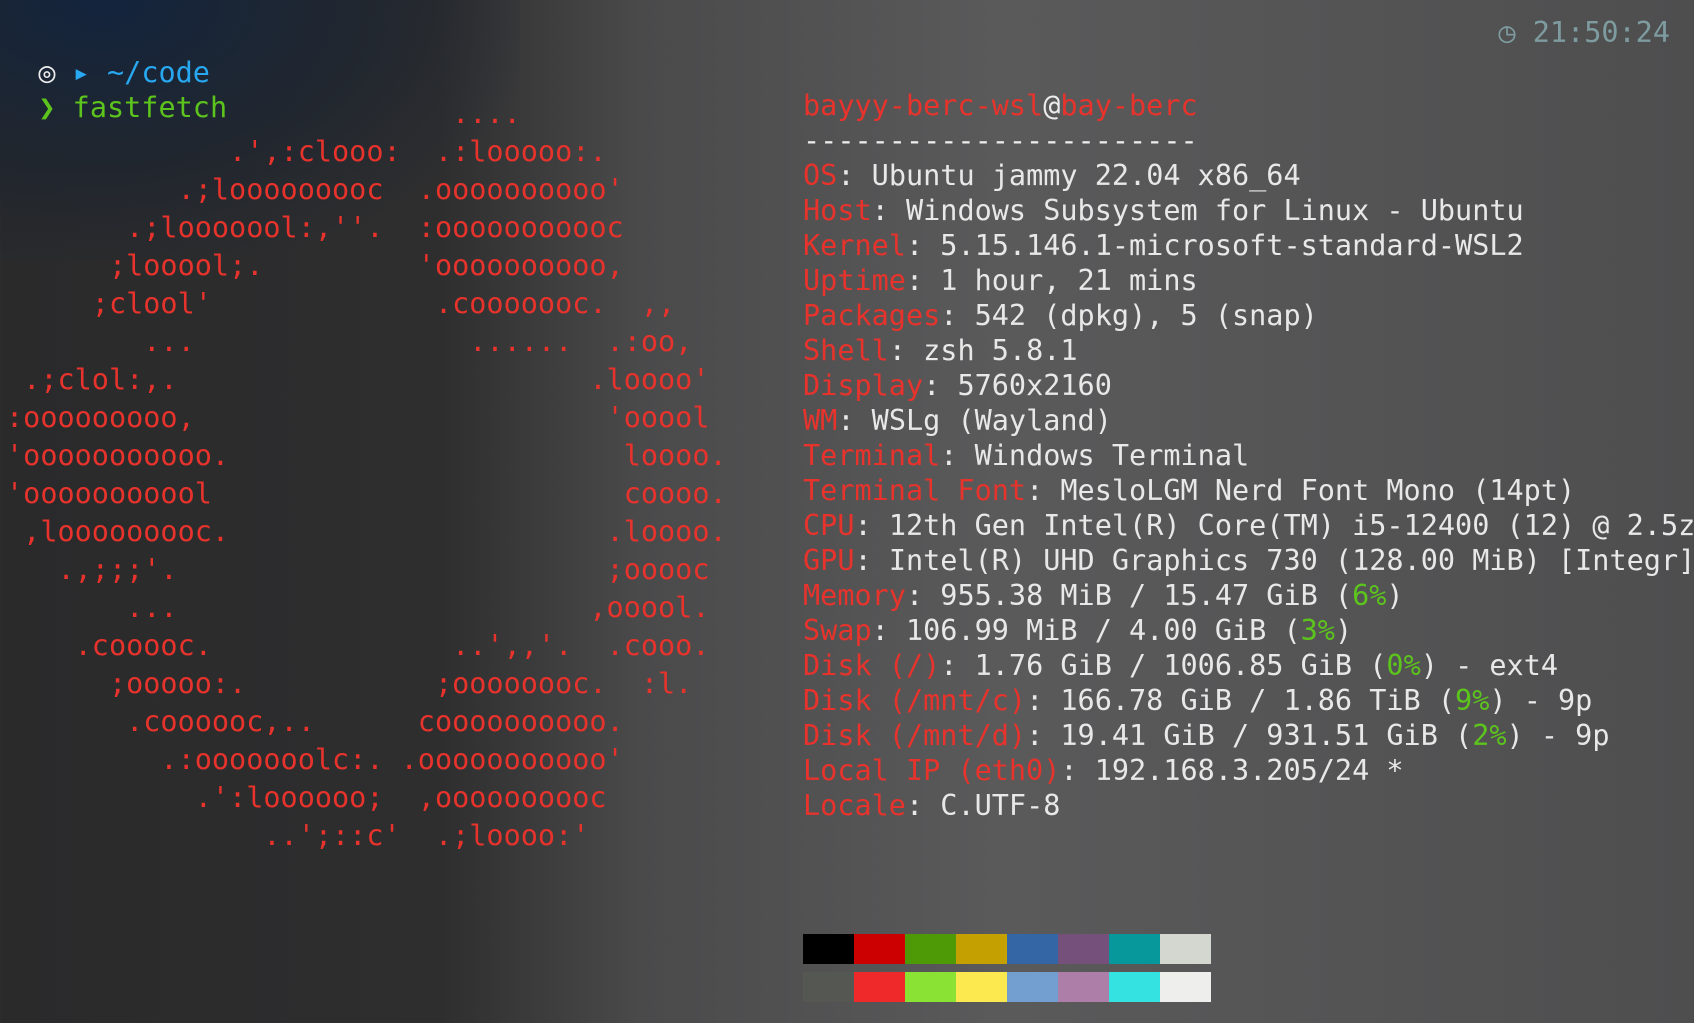 The height and width of the screenshot is (1023, 1694). I want to click on info-value: 1 hour, 21 mins, so click(1069, 280).